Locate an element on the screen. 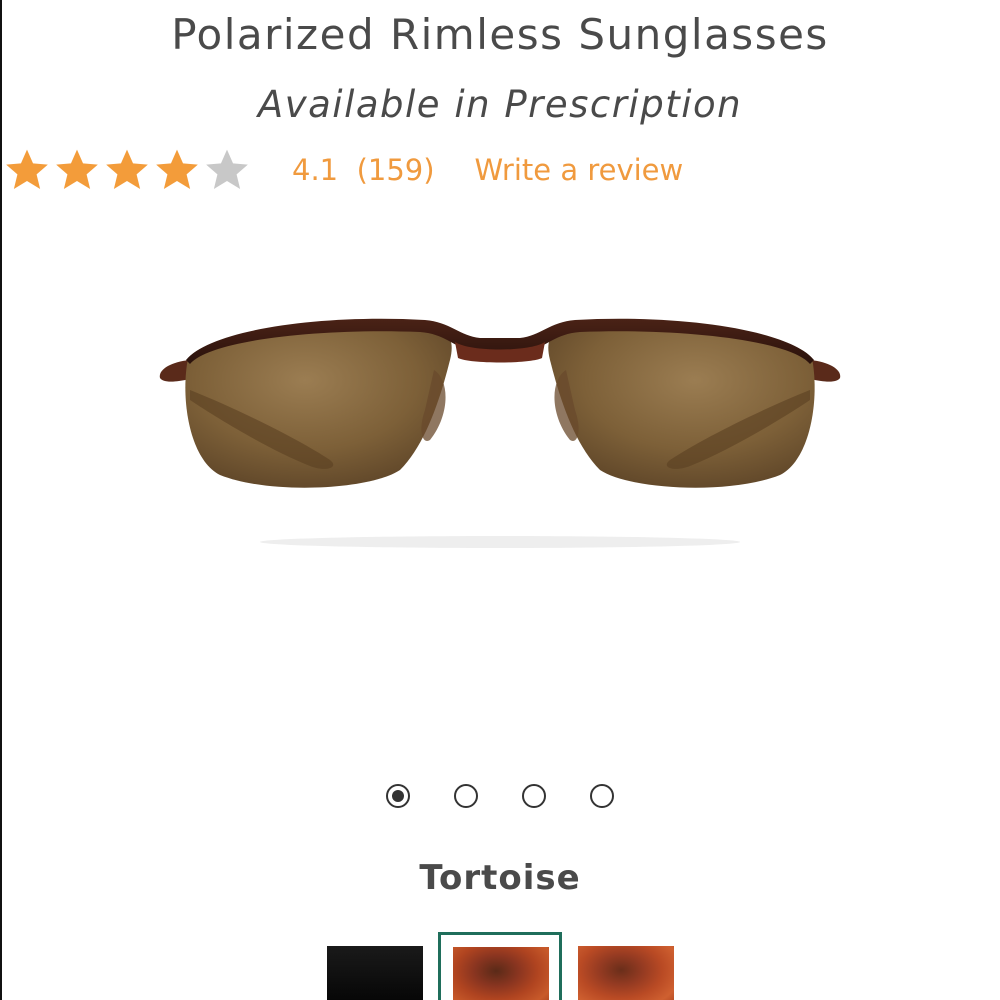 The image size is (1000, 1000). swatch-tortoise-alt is located at coordinates (626, 973).